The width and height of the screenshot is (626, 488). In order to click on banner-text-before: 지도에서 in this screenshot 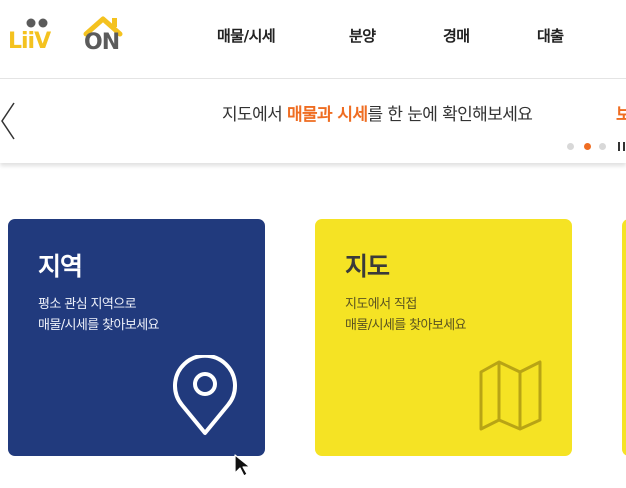, I will do `click(254, 115)`.